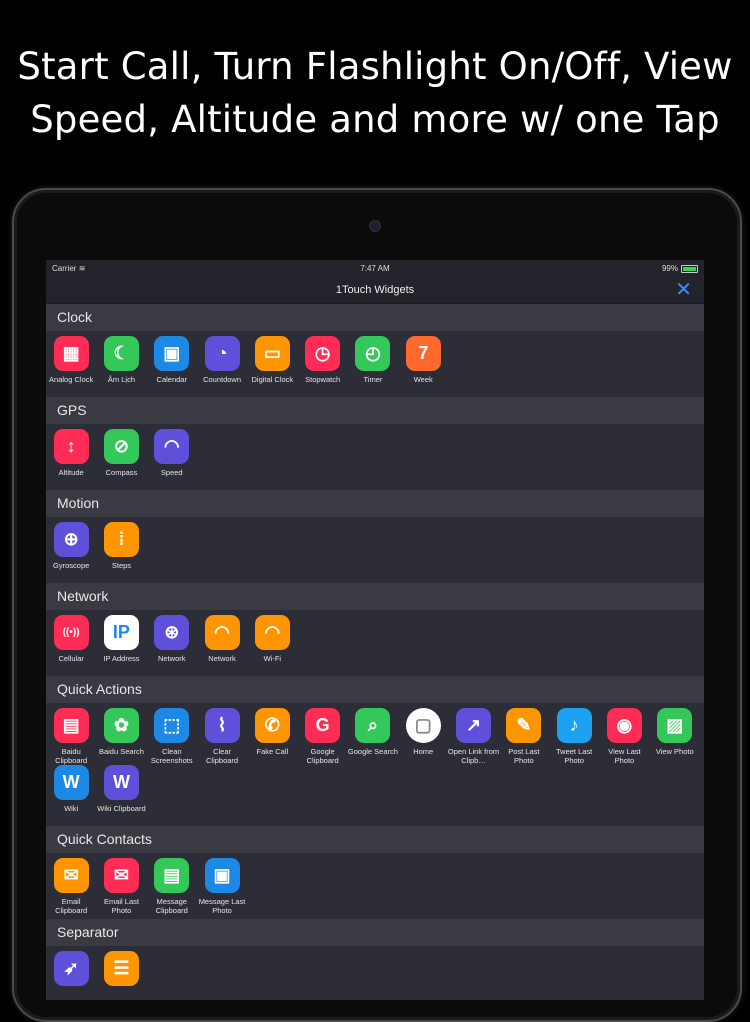 This screenshot has width=750, height=1022. Describe the element at coordinates (375, 973) in the screenshot. I see `section-body: ➶ ☰` at that location.